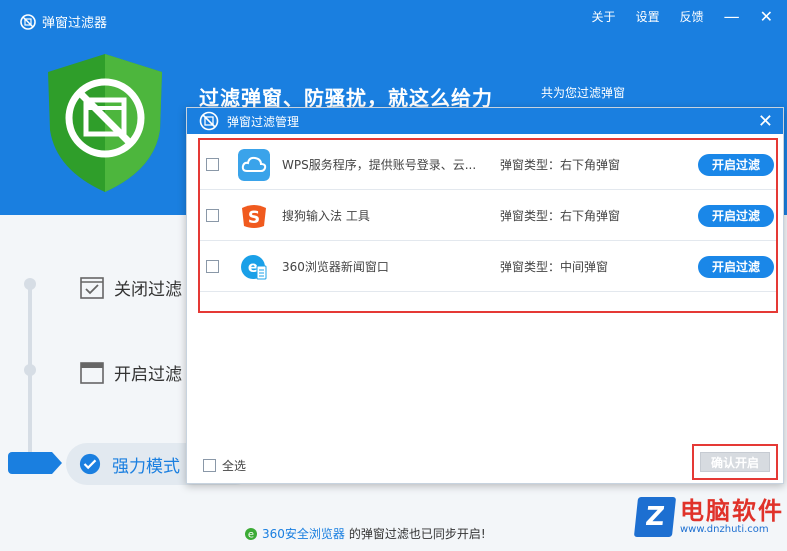 Image resolution: width=787 pixels, height=551 pixels. What do you see at coordinates (303, 533) in the screenshot?
I see `browser-link: 360安全浏览器` at bounding box center [303, 533].